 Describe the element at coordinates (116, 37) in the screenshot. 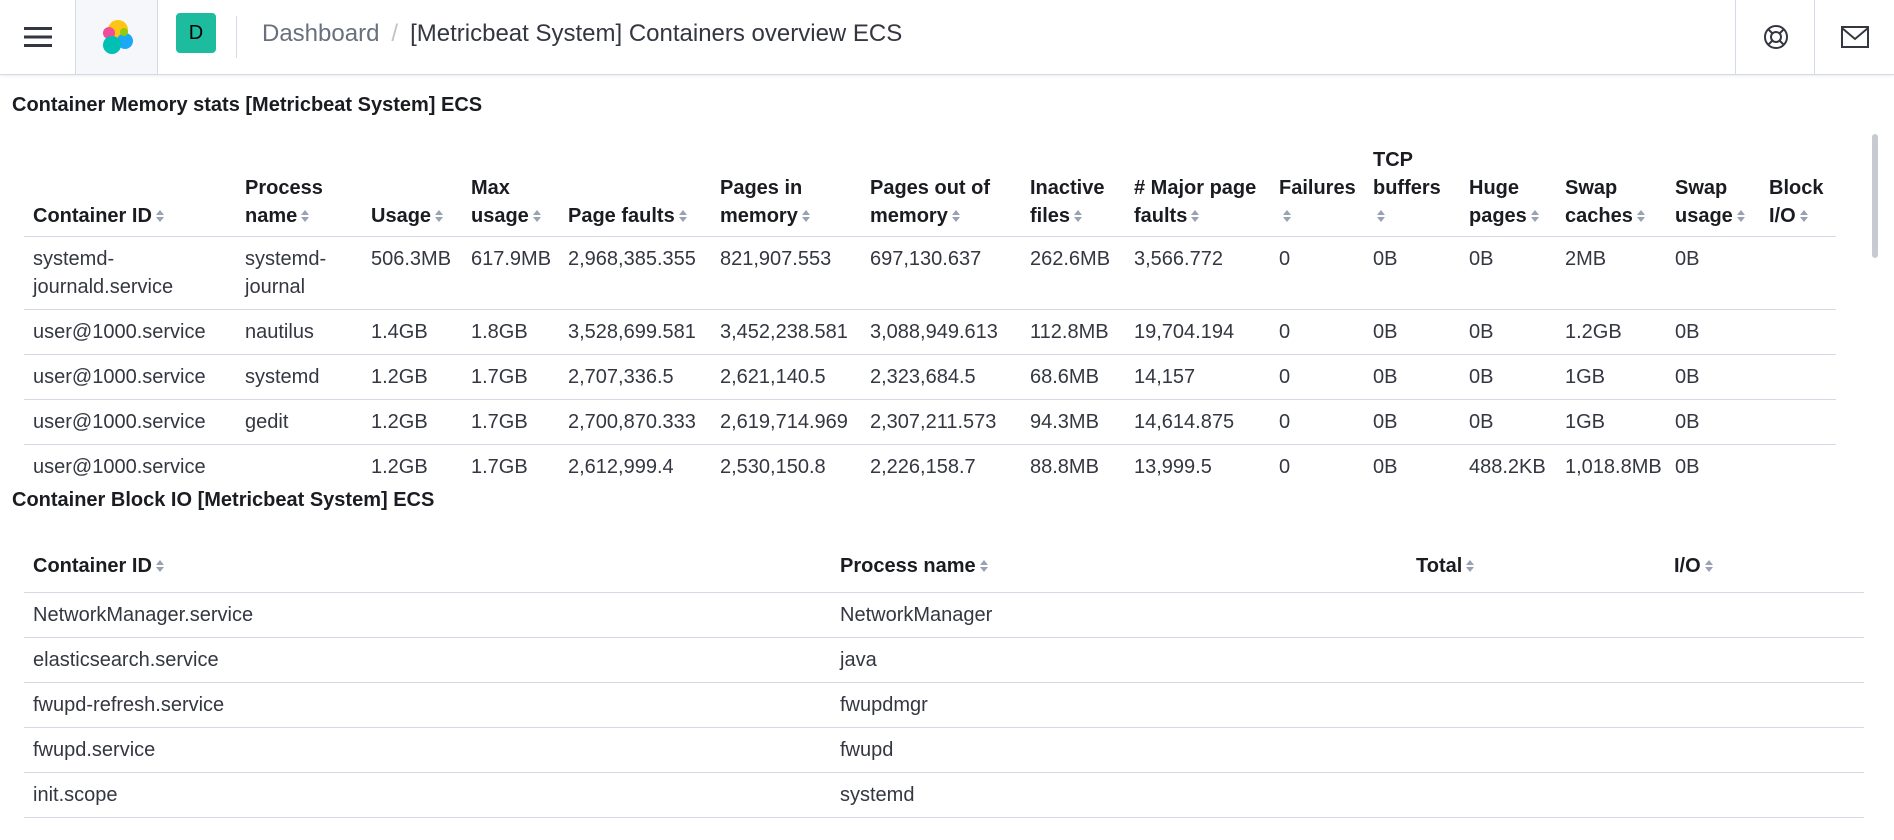

I see `home-logo-button` at that location.